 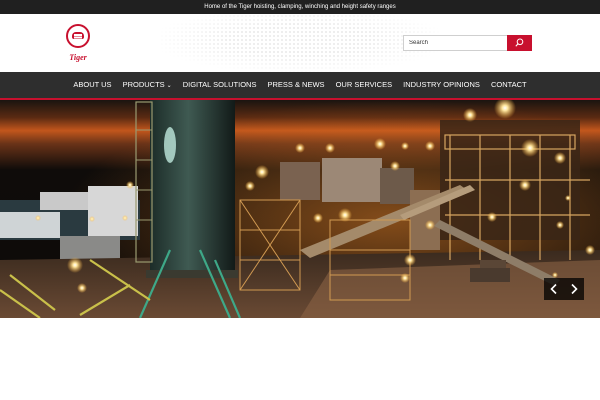 I want to click on tiger-emblem-icon, so click(x=78, y=36).